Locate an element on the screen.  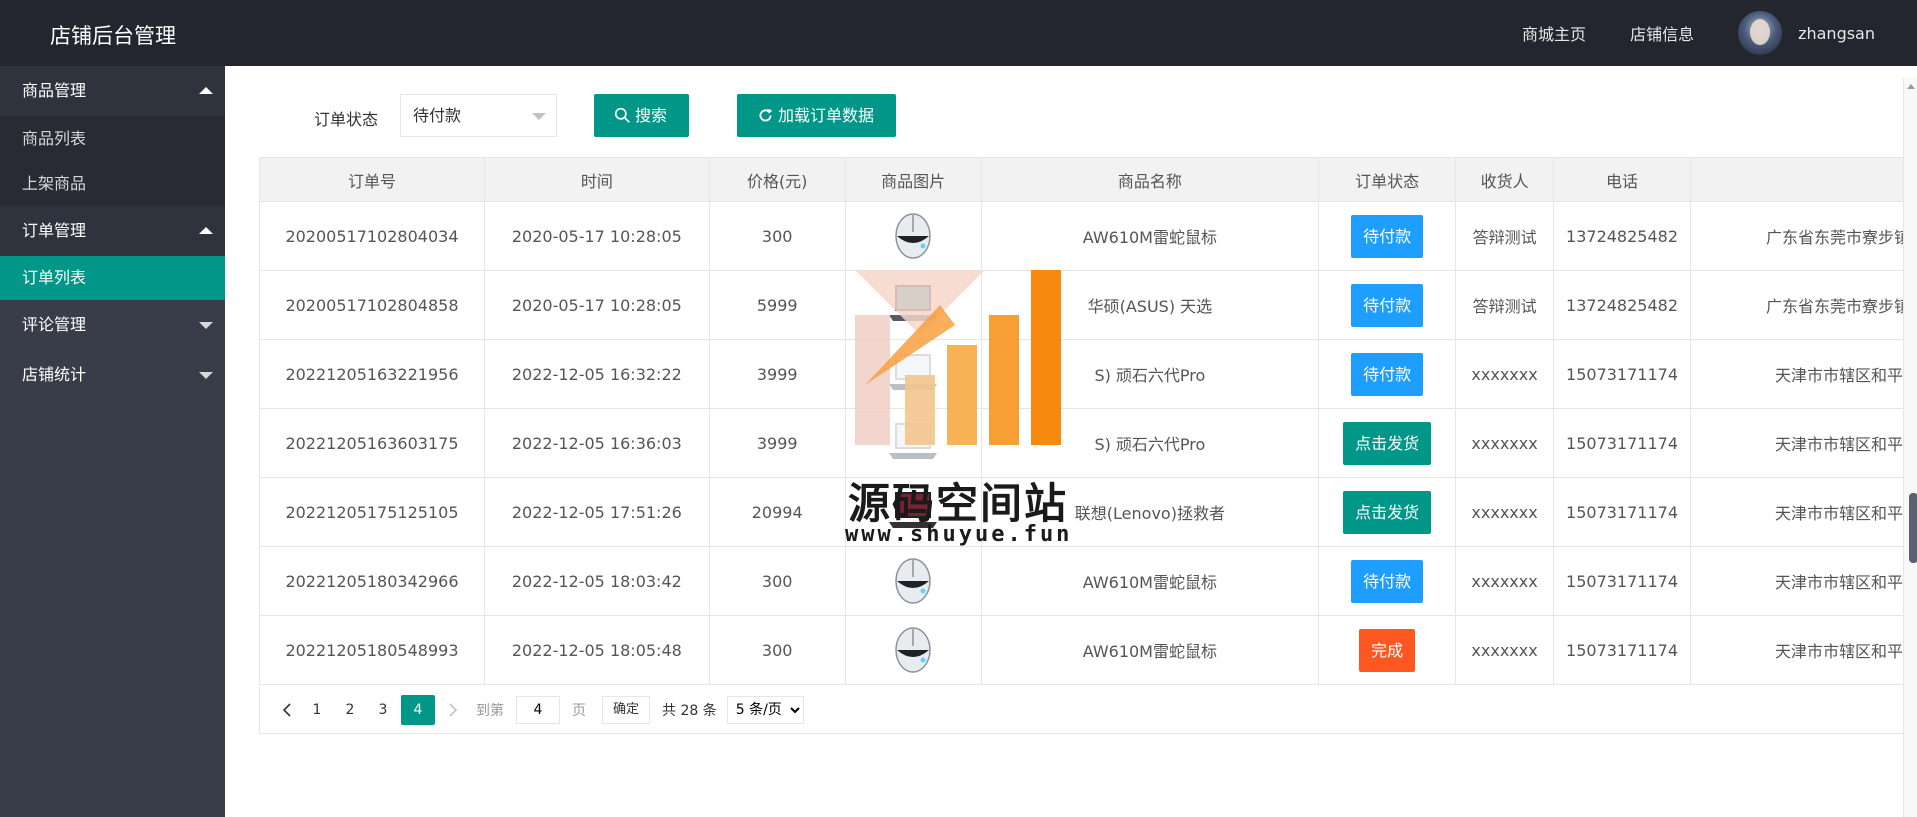
order-id: 20221205163603175 is located at coordinates (372, 443).